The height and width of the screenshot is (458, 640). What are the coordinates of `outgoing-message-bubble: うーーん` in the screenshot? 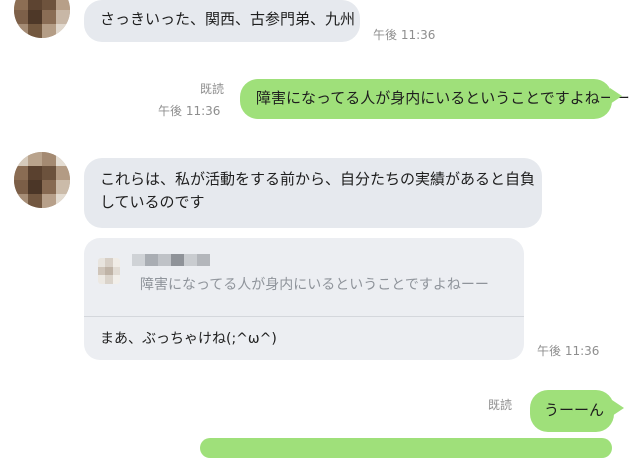 It's located at (572, 411).